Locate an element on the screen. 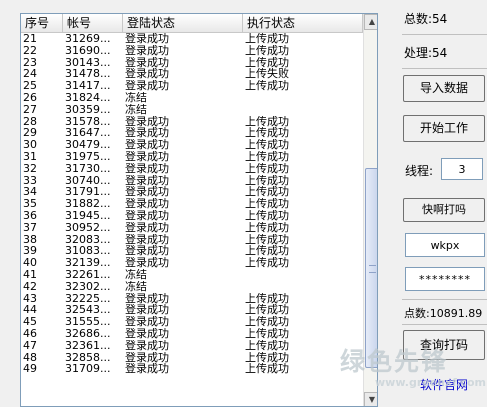 The width and height of the screenshot is (487, 407). triangle-down-icon: ▼ is located at coordinates (372, 399).